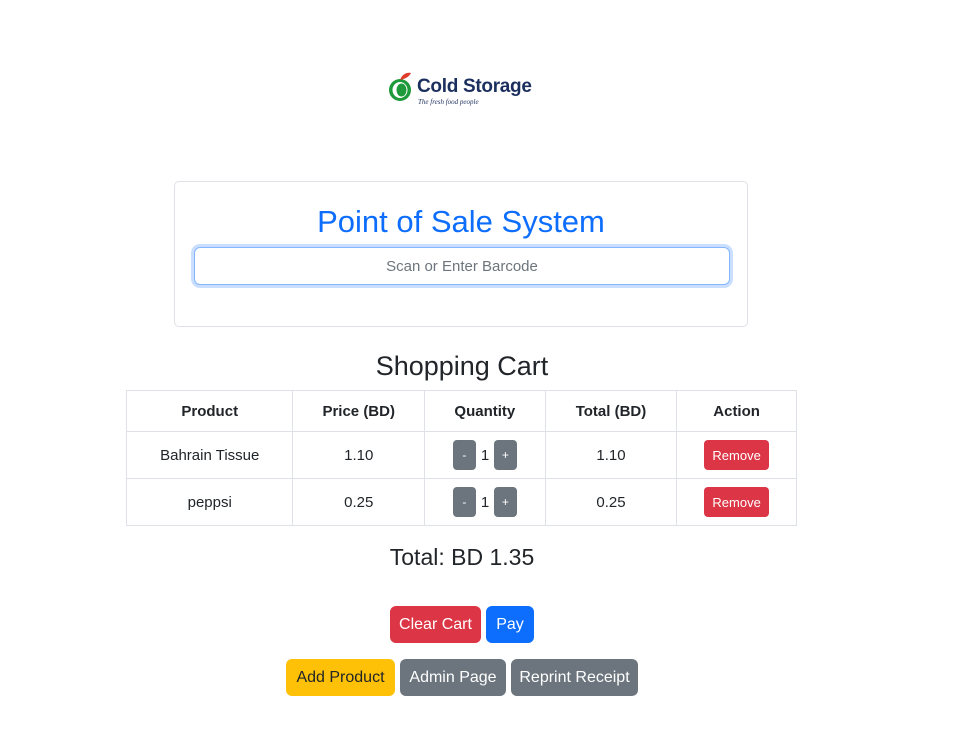  Describe the element at coordinates (574, 677) in the screenshot. I see `reprint-receipt-button: Reprint Receipt` at that location.